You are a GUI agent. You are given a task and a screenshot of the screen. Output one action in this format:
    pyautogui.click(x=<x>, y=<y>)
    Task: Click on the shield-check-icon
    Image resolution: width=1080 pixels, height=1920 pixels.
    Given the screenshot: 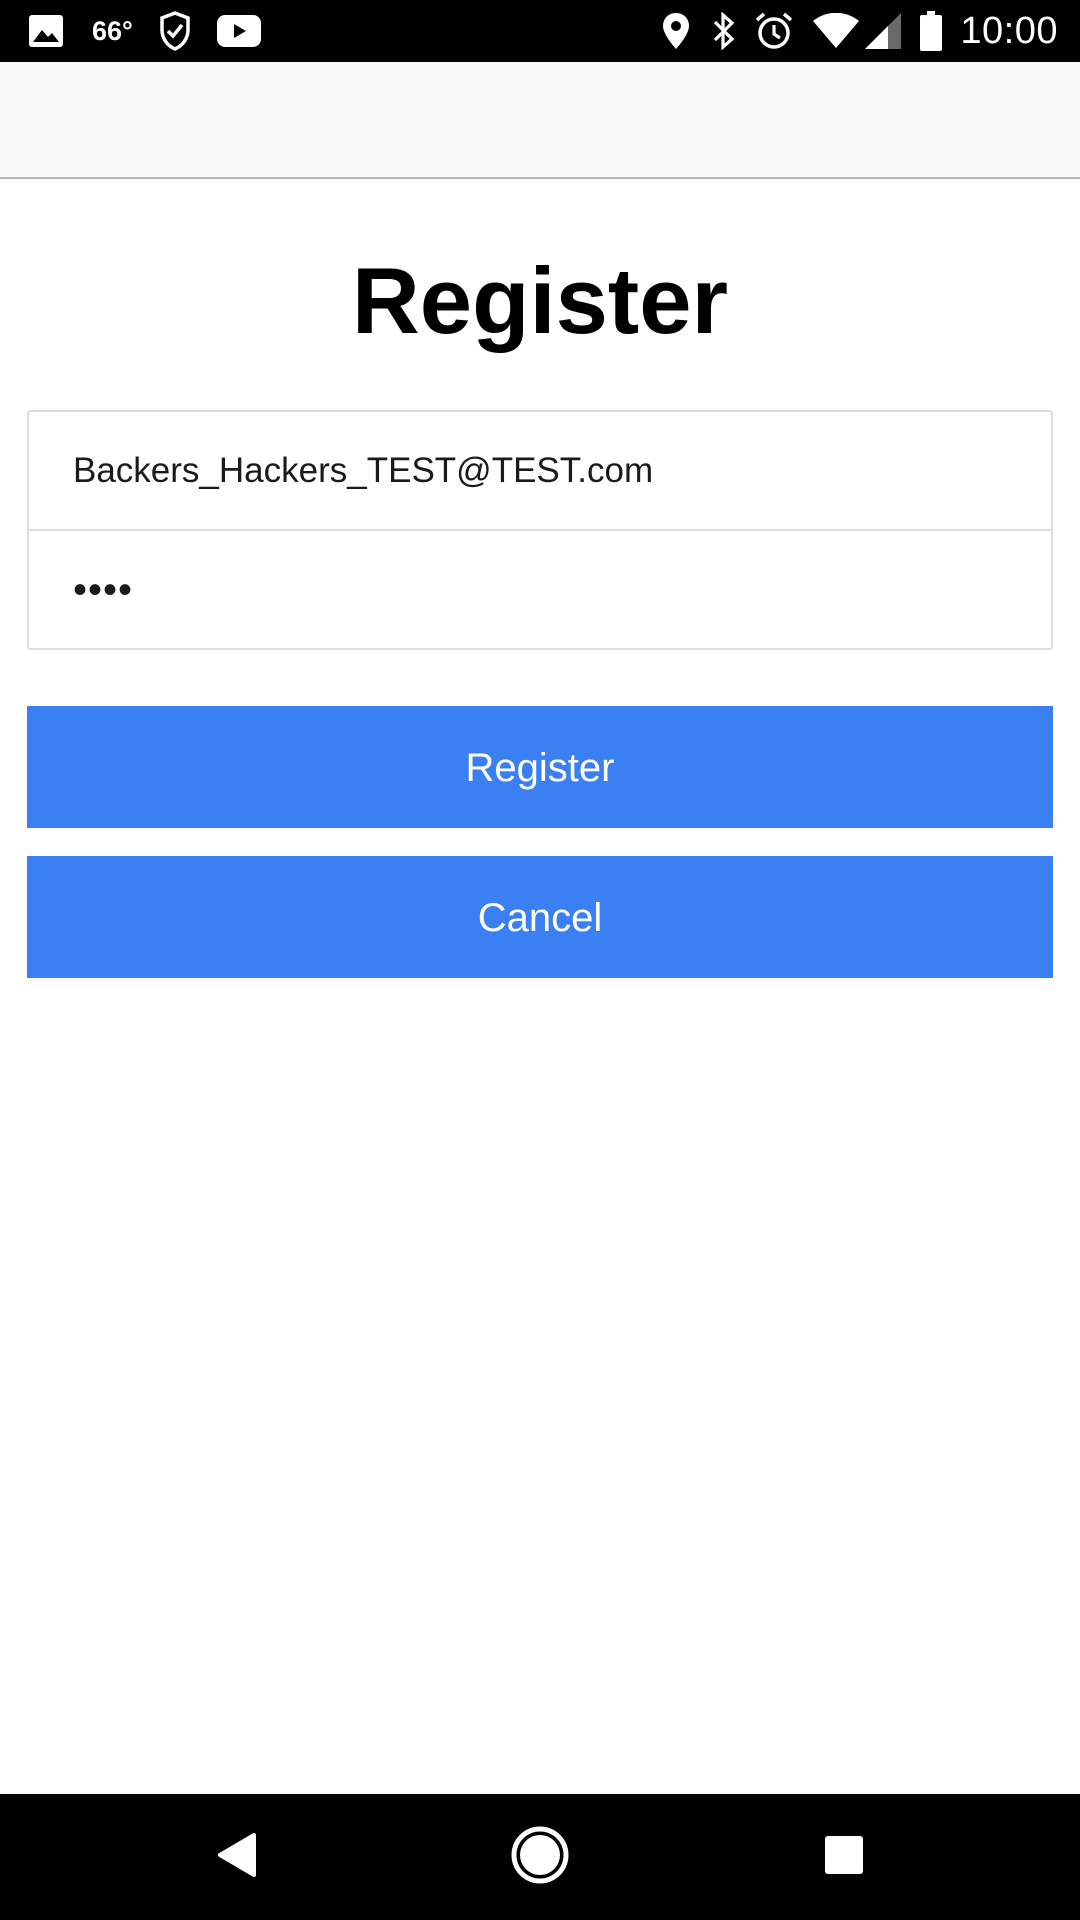 What is the action you would take?
    pyautogui.click(x=175, y=31)
    